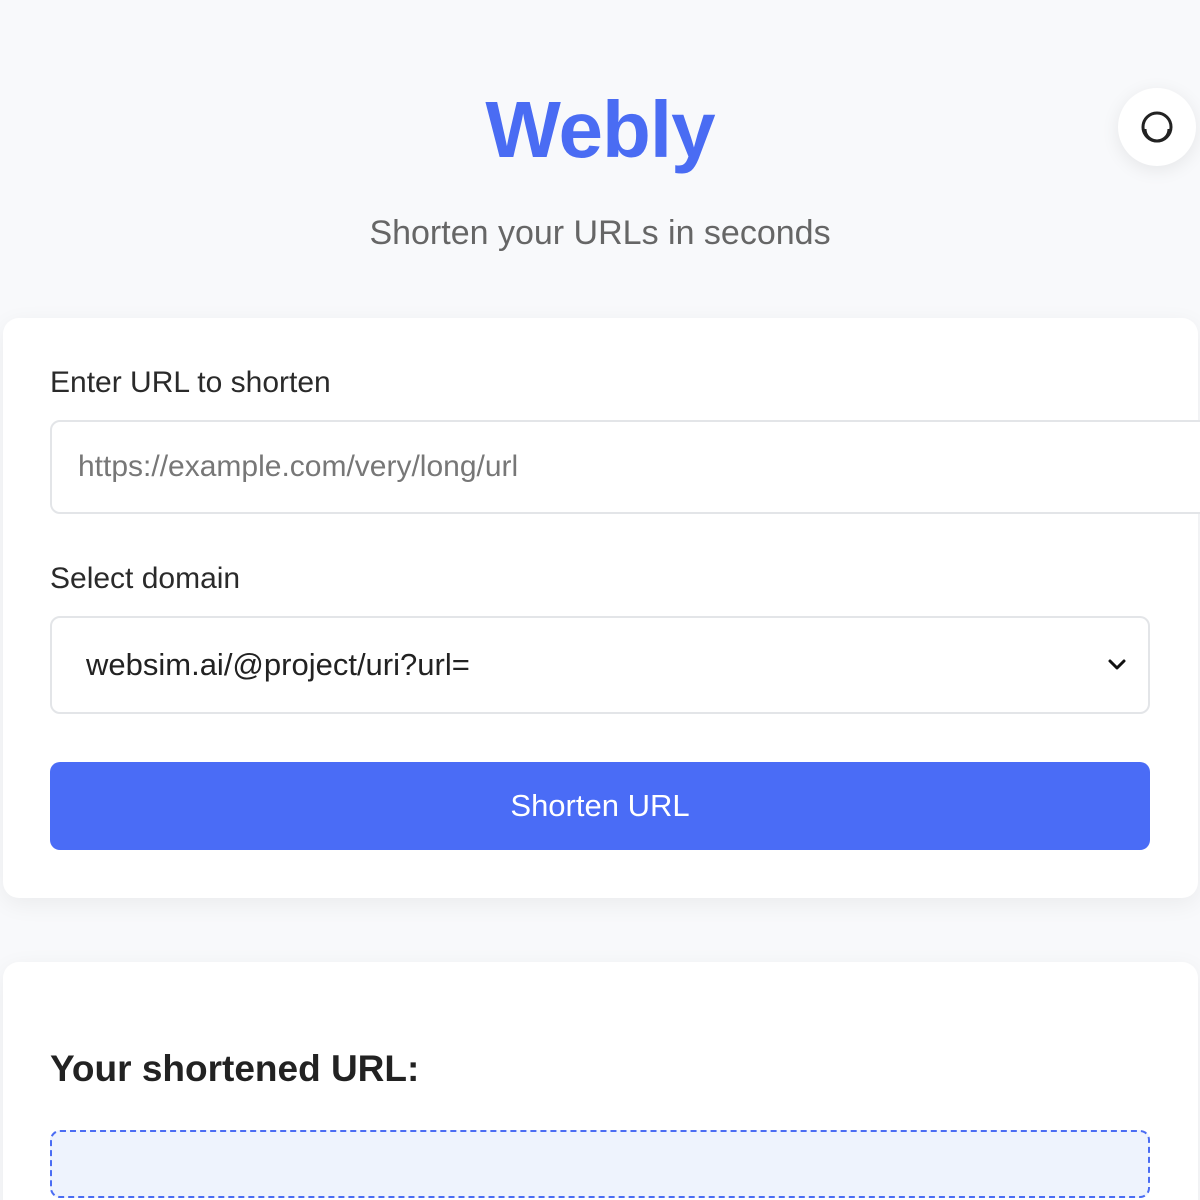 This screenshot has width=1200, height=1200. Describe the element at coordinates (600, 806) in the screenshot. I see `shorten-url-button: Shorten URL` at that location.